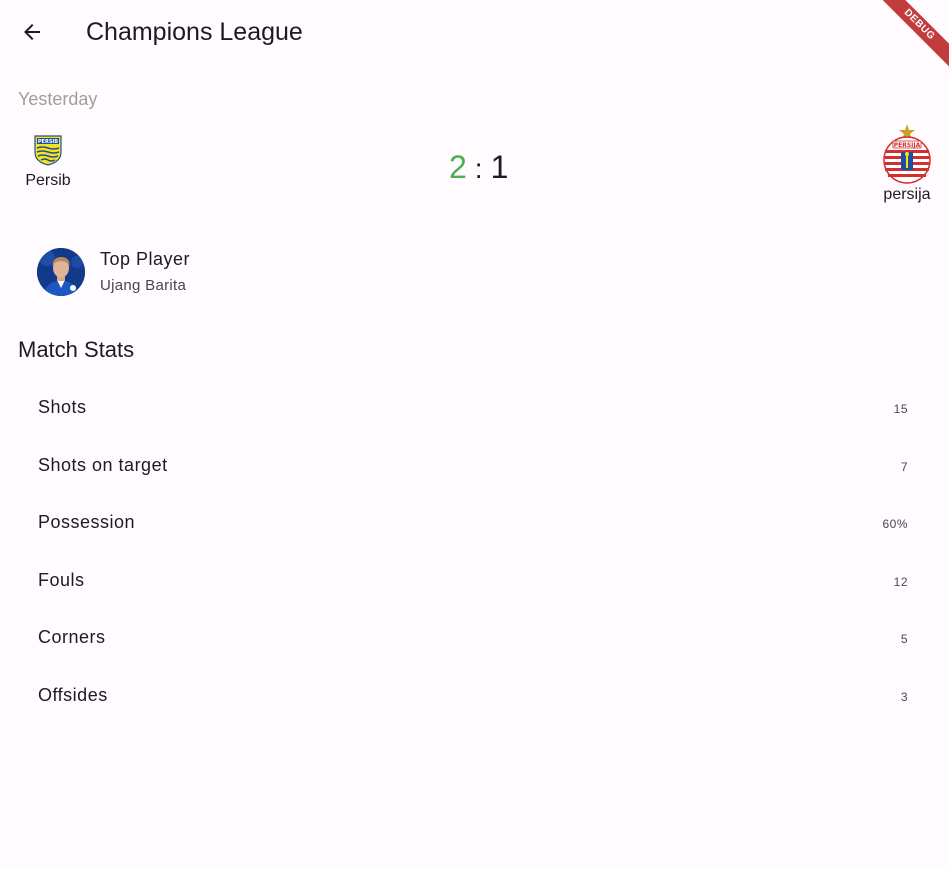  I want to click on arrow-back-icon, so click(32, 32).